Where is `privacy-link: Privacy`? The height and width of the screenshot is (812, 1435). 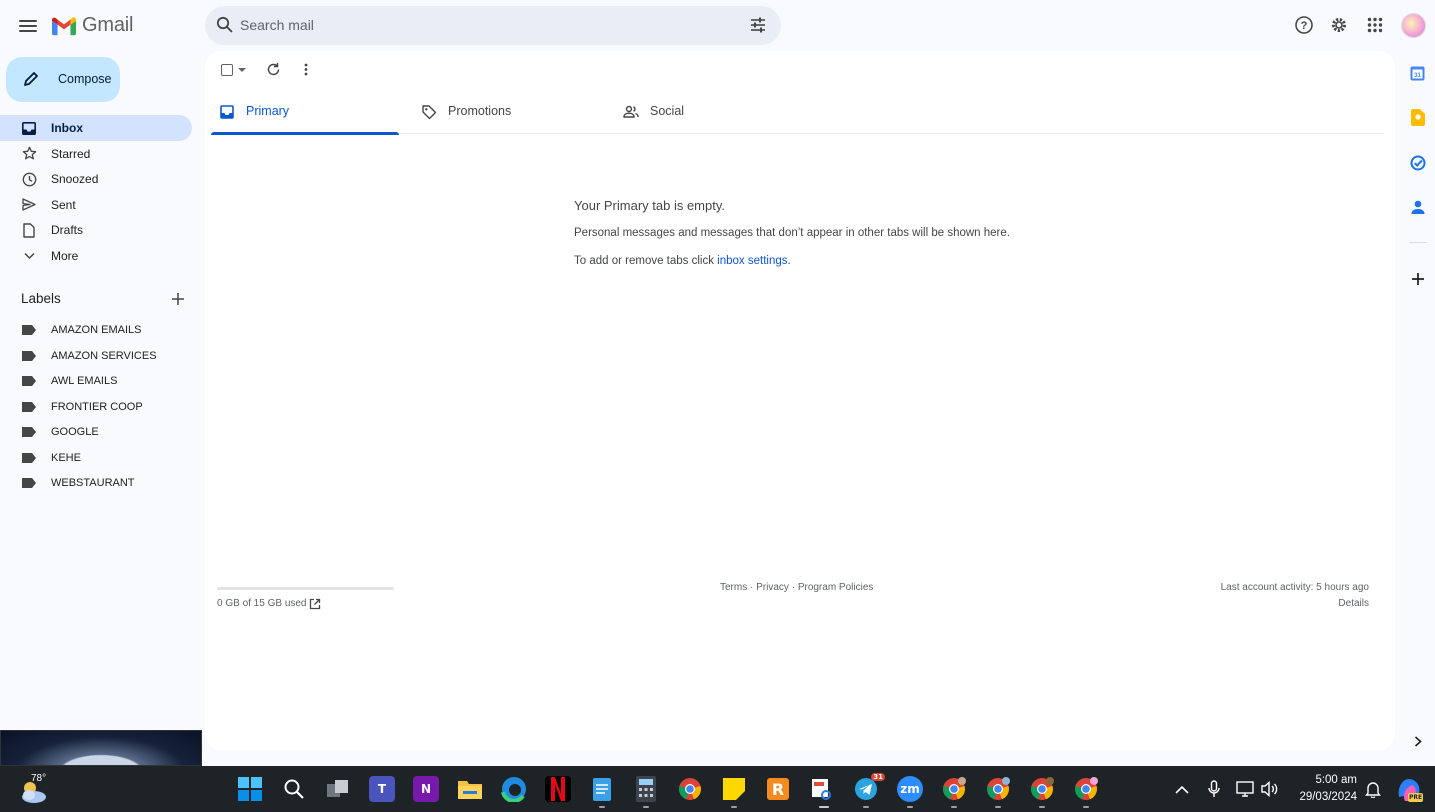 privacy-link: Privacy is located at coordinates (772, 587).